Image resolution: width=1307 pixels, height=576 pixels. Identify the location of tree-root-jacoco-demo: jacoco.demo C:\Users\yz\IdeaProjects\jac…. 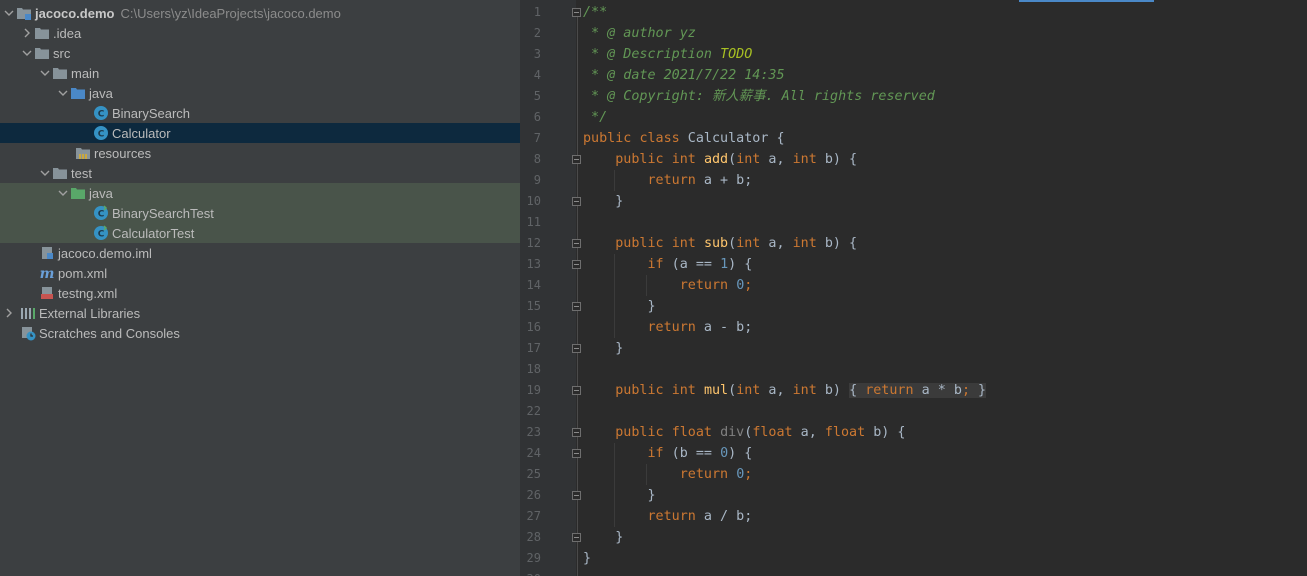
(260, 13).